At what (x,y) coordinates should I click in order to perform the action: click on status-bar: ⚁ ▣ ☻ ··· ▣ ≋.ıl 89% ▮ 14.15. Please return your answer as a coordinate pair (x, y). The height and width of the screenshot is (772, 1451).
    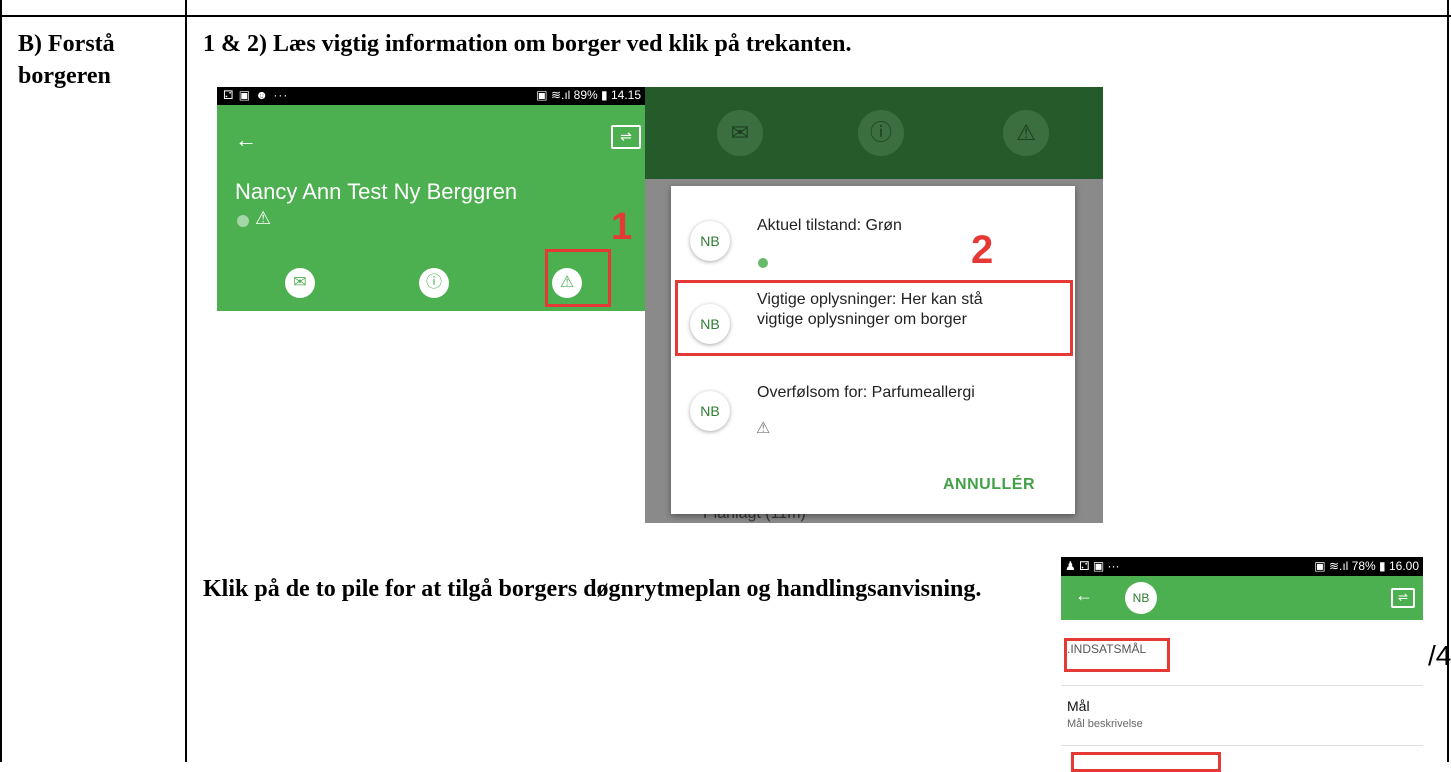
    Looking at the image, I should click on (431, 96).